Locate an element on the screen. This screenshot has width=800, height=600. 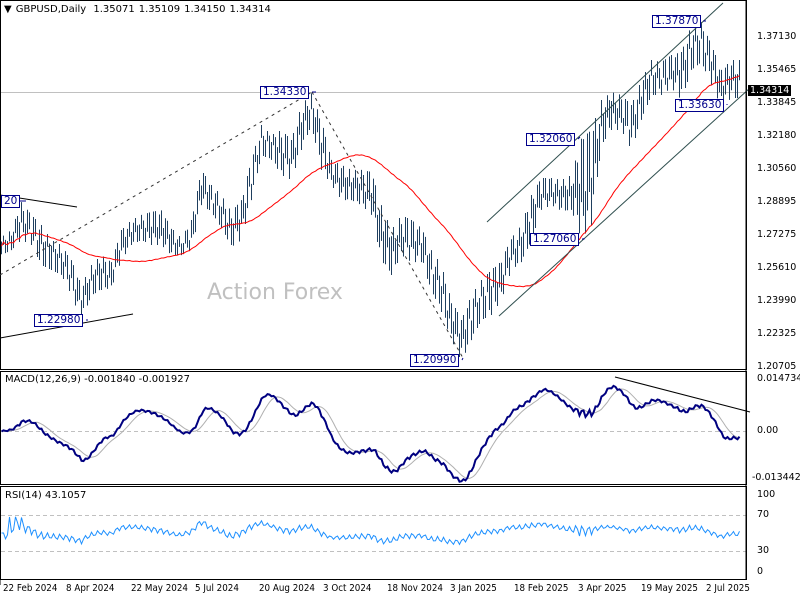
price-tick: 1.25610 is located at coordinates (777, 267).